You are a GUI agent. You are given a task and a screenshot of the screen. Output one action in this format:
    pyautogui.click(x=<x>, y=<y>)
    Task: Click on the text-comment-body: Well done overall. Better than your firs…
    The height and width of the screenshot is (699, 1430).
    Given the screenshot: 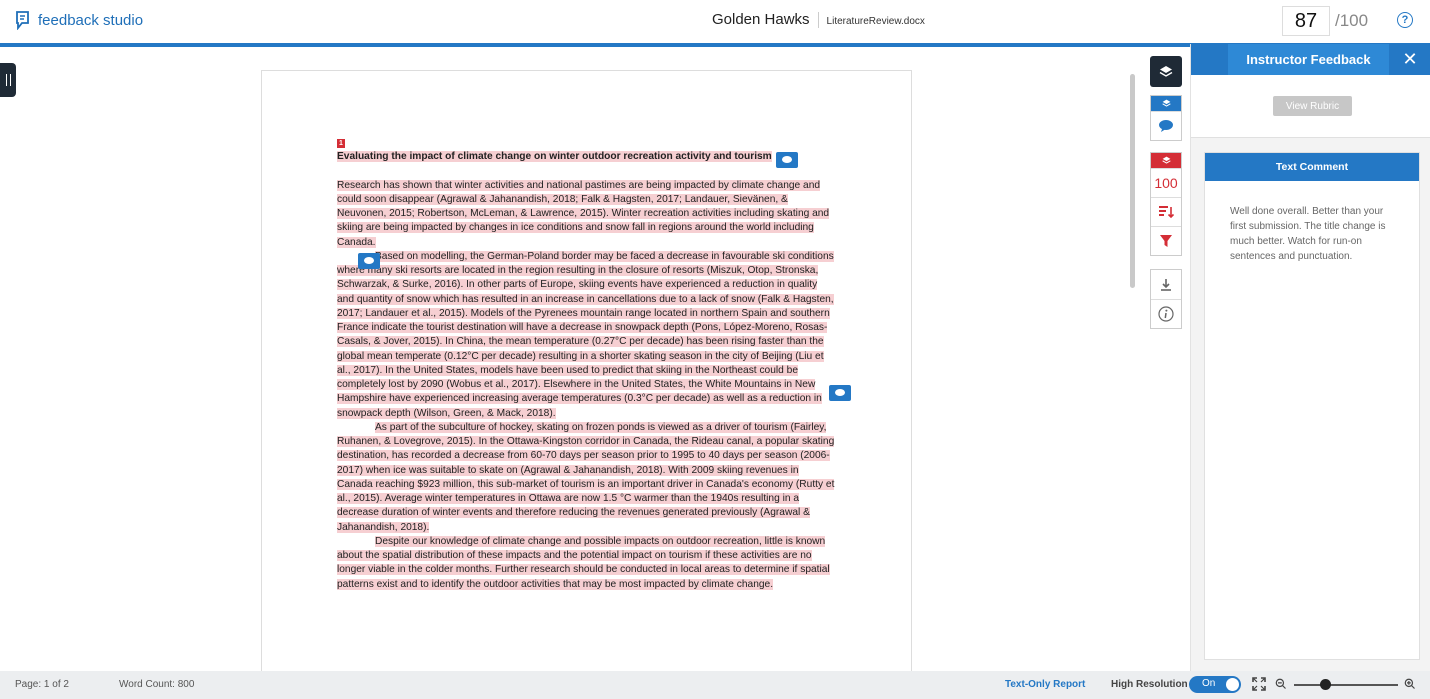 What is the action you would take?
    pyautogui.click(x=1312, y=222)
    